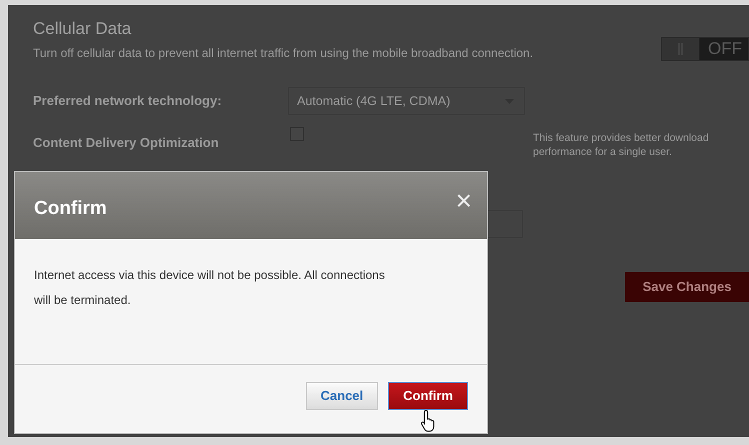 The image size is (749, 445). What do you see at coordinates (621, 145) in the screenshot?
I see `help-text: This feature provides better download performance for a single user.` at bounding box center [621, 145].